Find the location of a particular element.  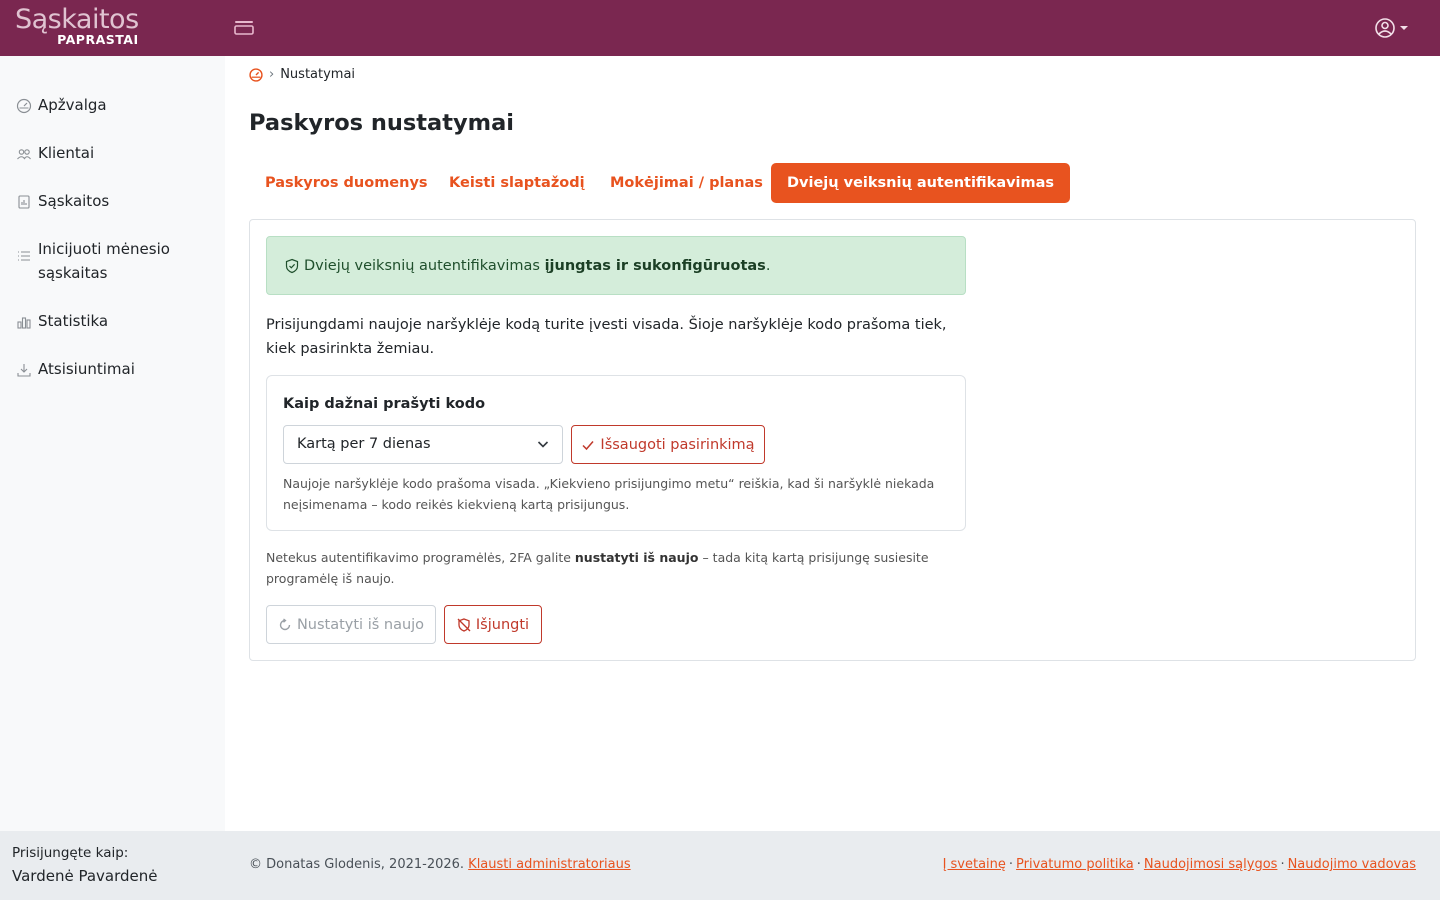

sidebar-item-overview: Apžvalga is located at coordinates (112, 106).